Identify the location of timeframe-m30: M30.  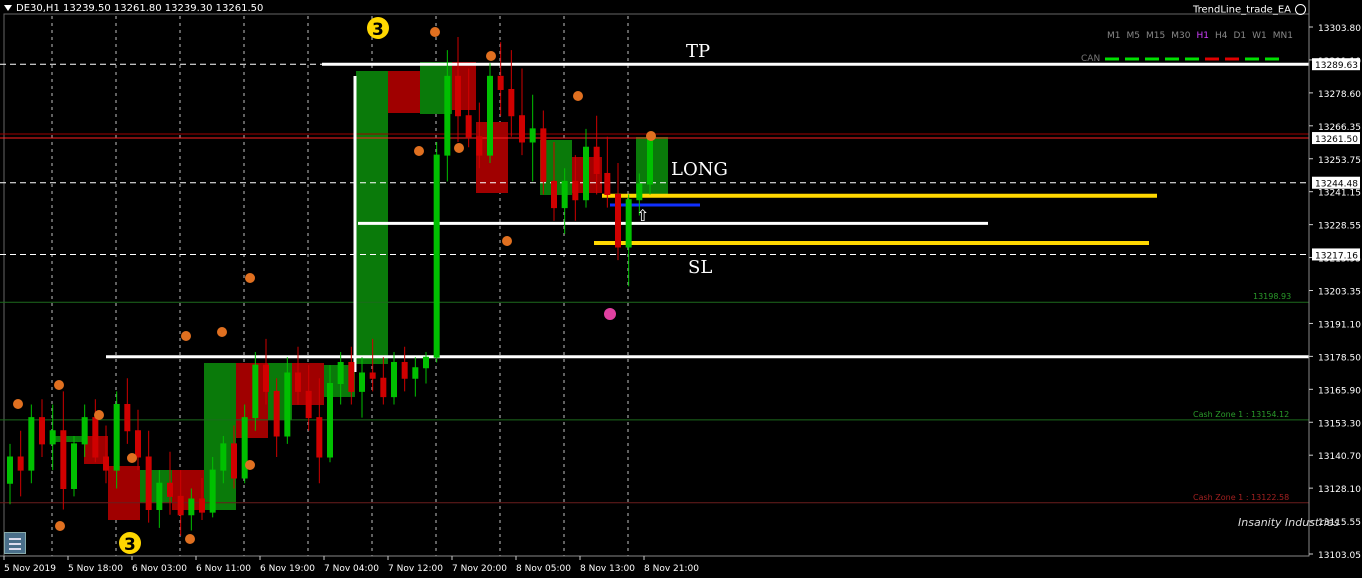
(1180, 36).